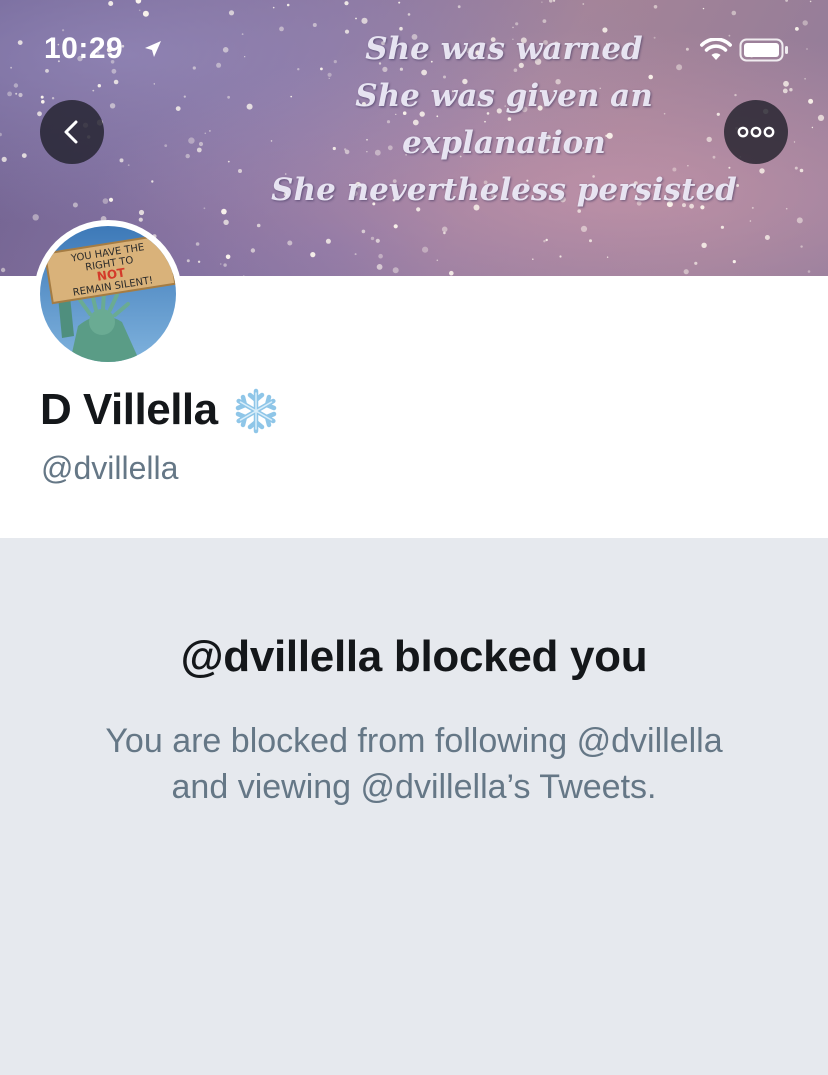  I want to click on chevron-left-icon, so click(71, 132).